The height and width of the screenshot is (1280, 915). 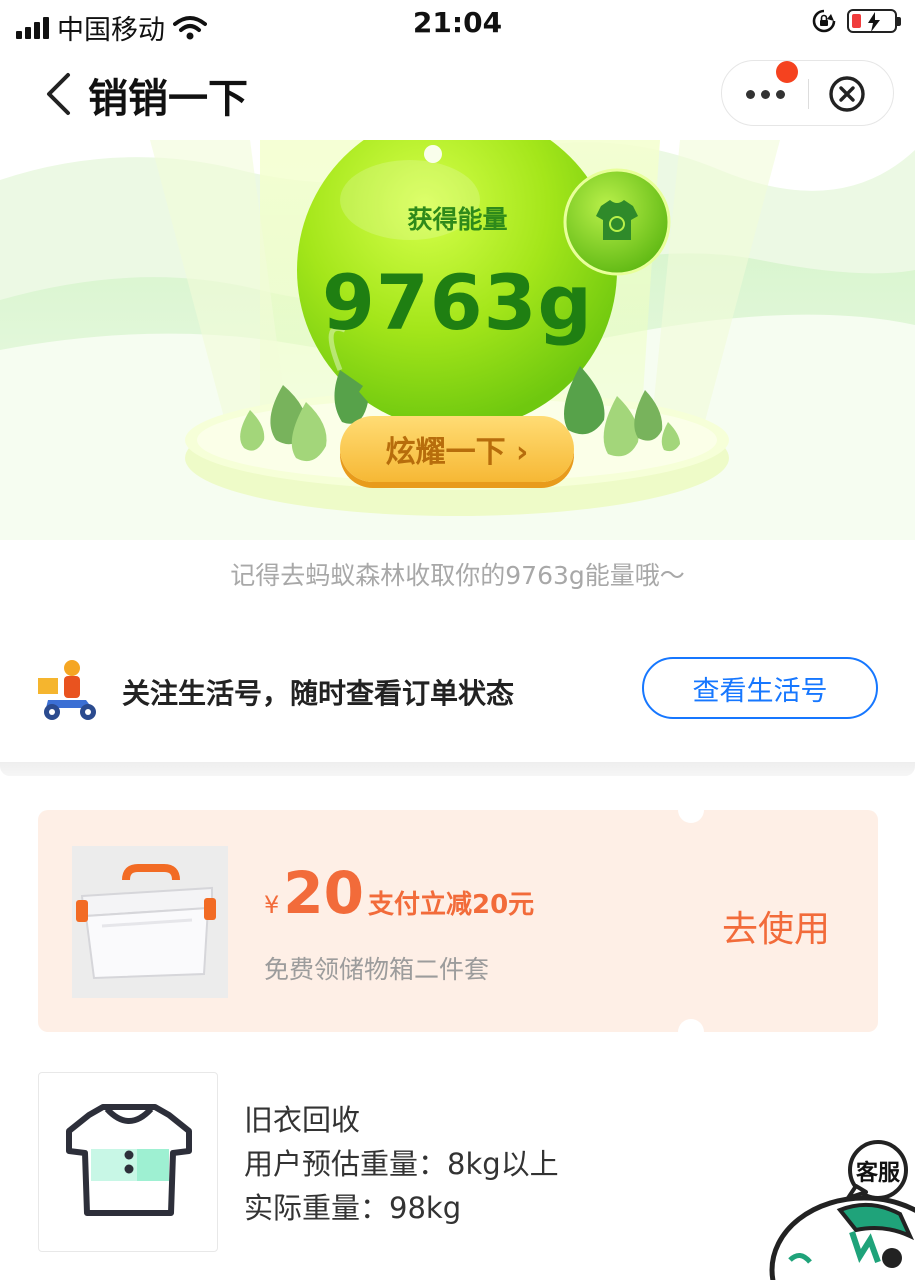 What do you see at coordinates (837, 1210) in the screenshot?
I see `customer-service-button: 客服` at bounding box center [837, 1210].